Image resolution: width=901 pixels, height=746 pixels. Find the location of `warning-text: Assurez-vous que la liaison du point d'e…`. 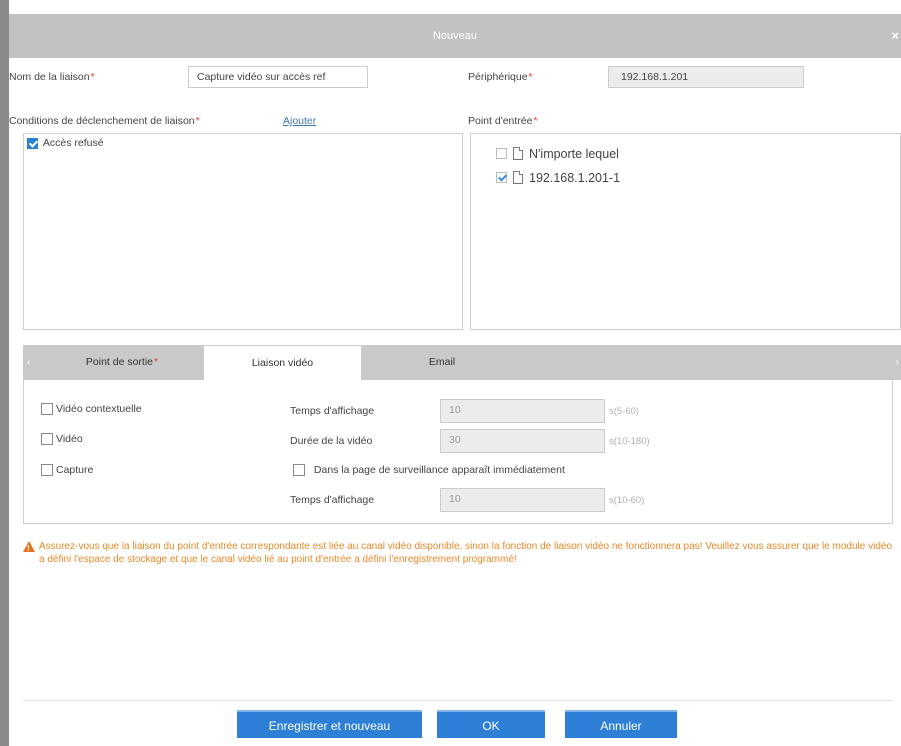

warning-text: Assurez-vous que la liaison du point d'e… is located at coordinates (466, 553).